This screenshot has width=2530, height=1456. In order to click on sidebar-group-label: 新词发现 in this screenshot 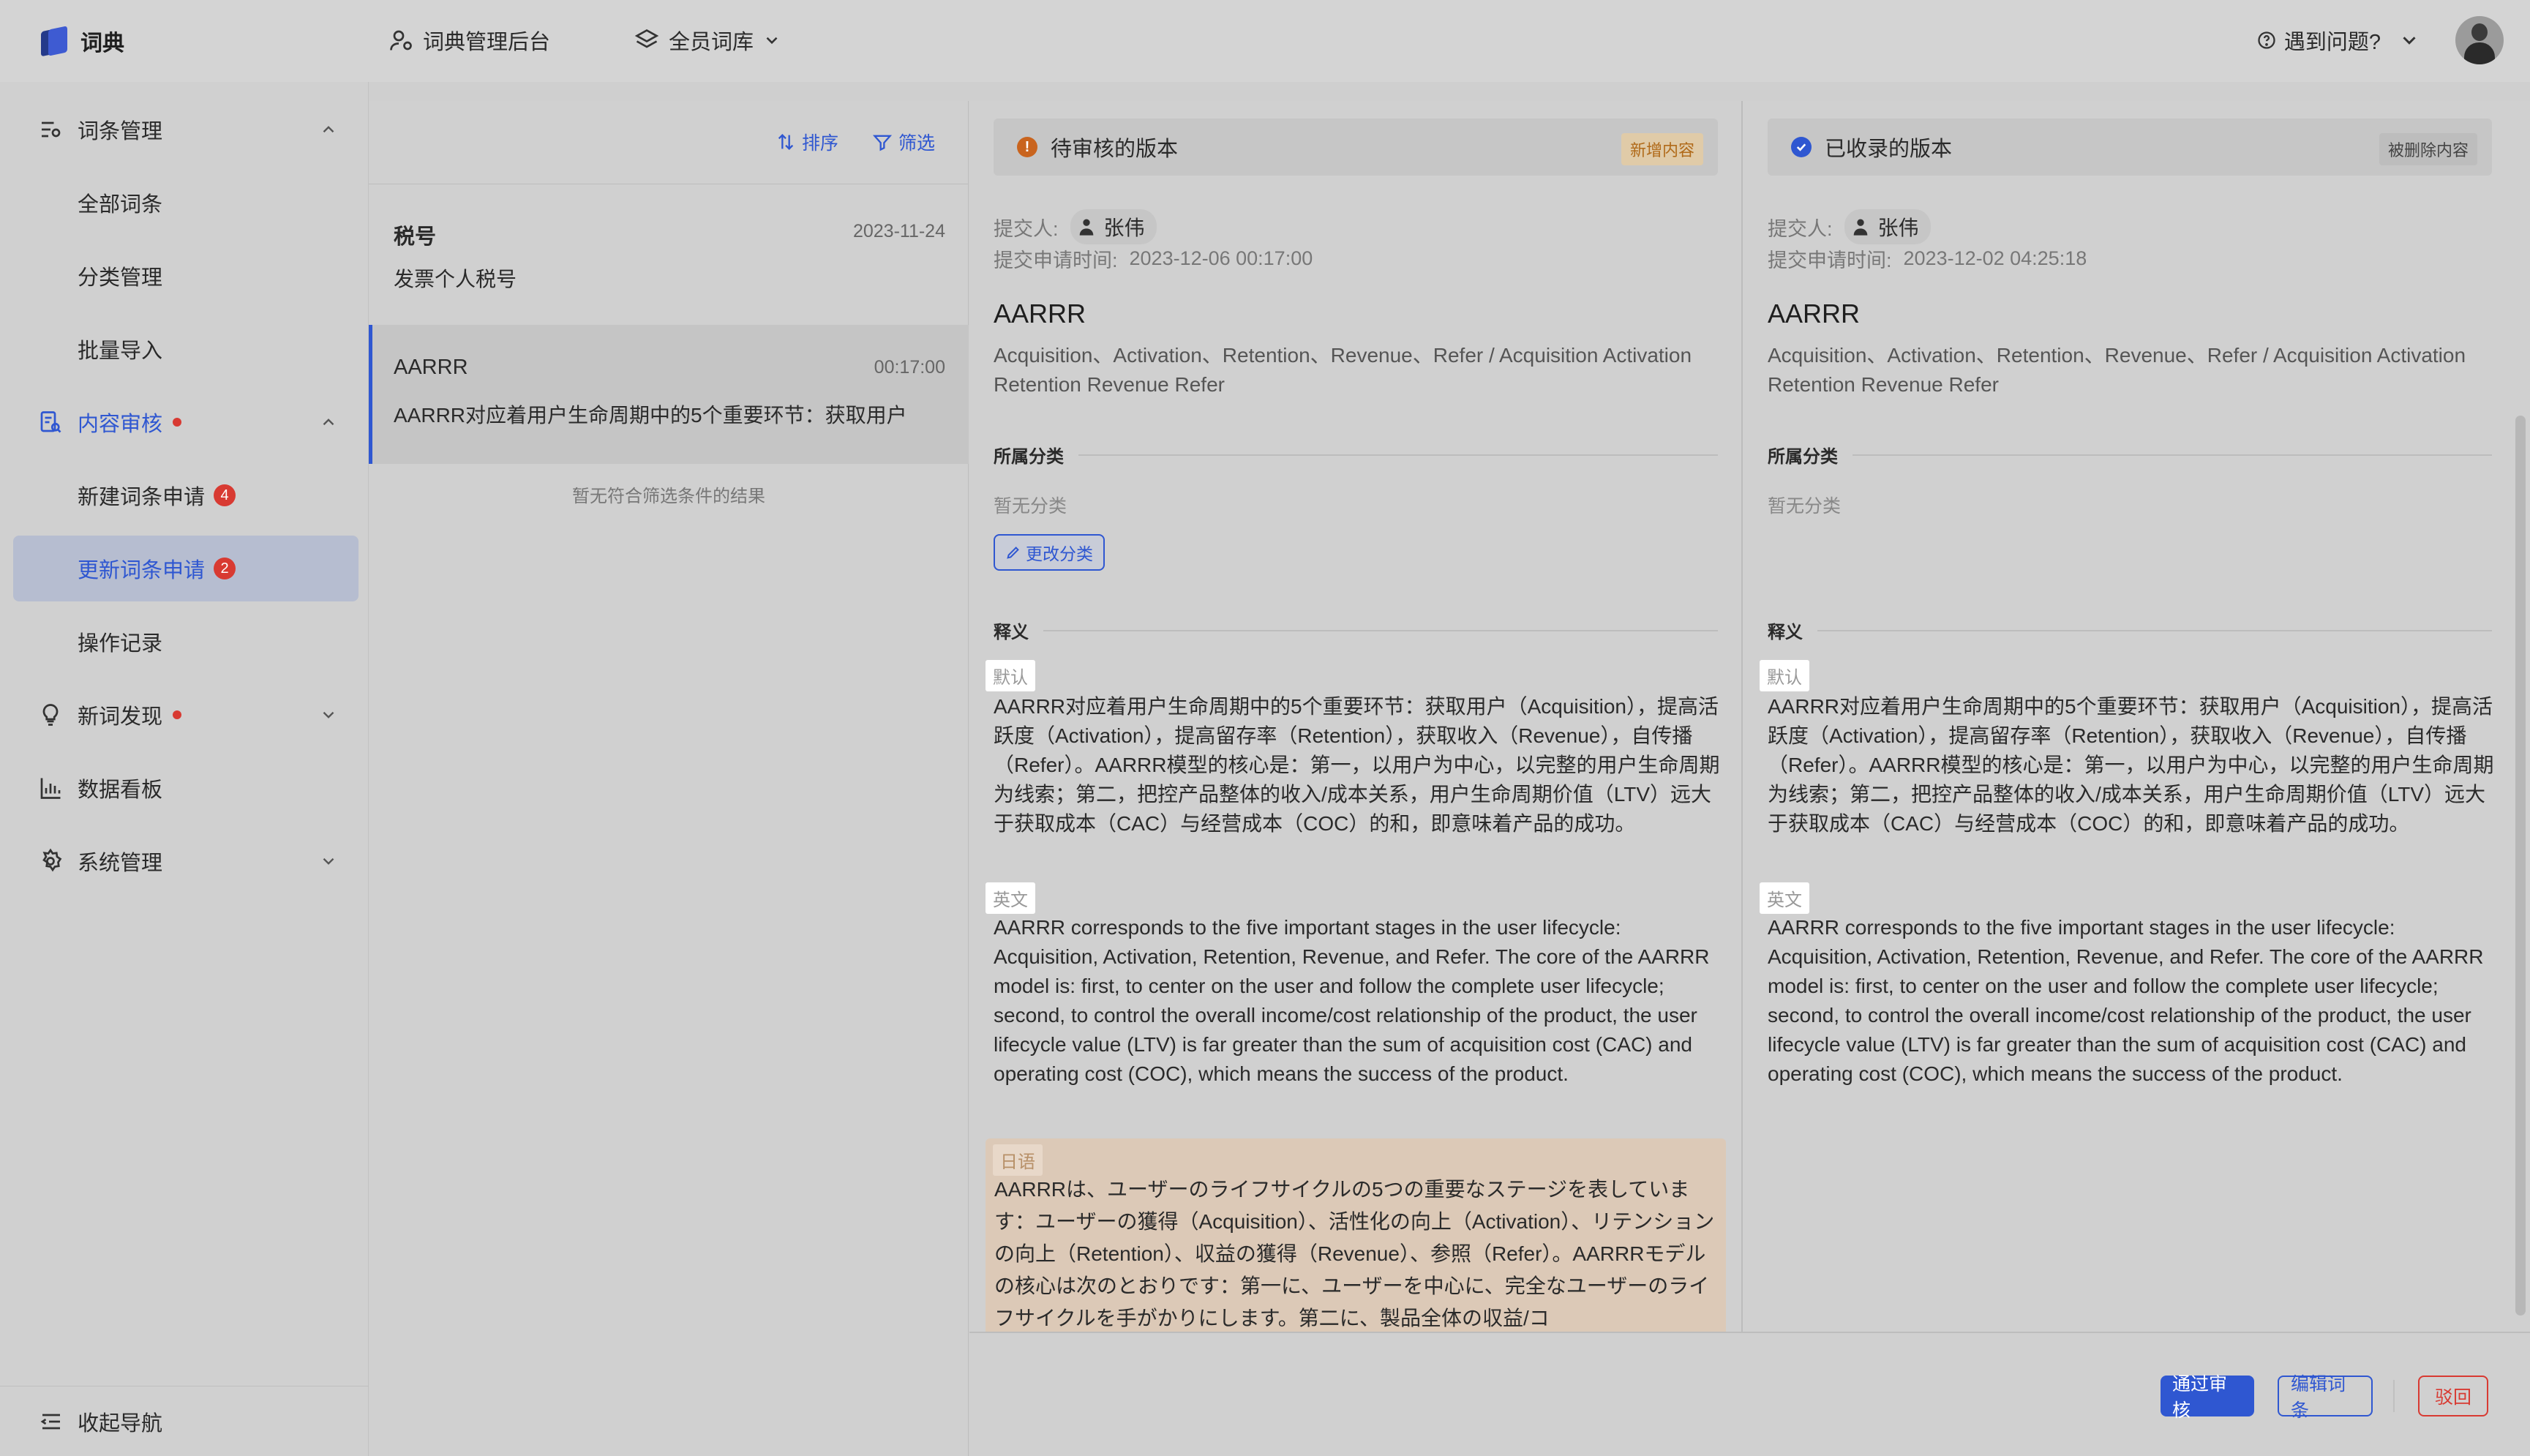, I will do `click(120, 717)`.